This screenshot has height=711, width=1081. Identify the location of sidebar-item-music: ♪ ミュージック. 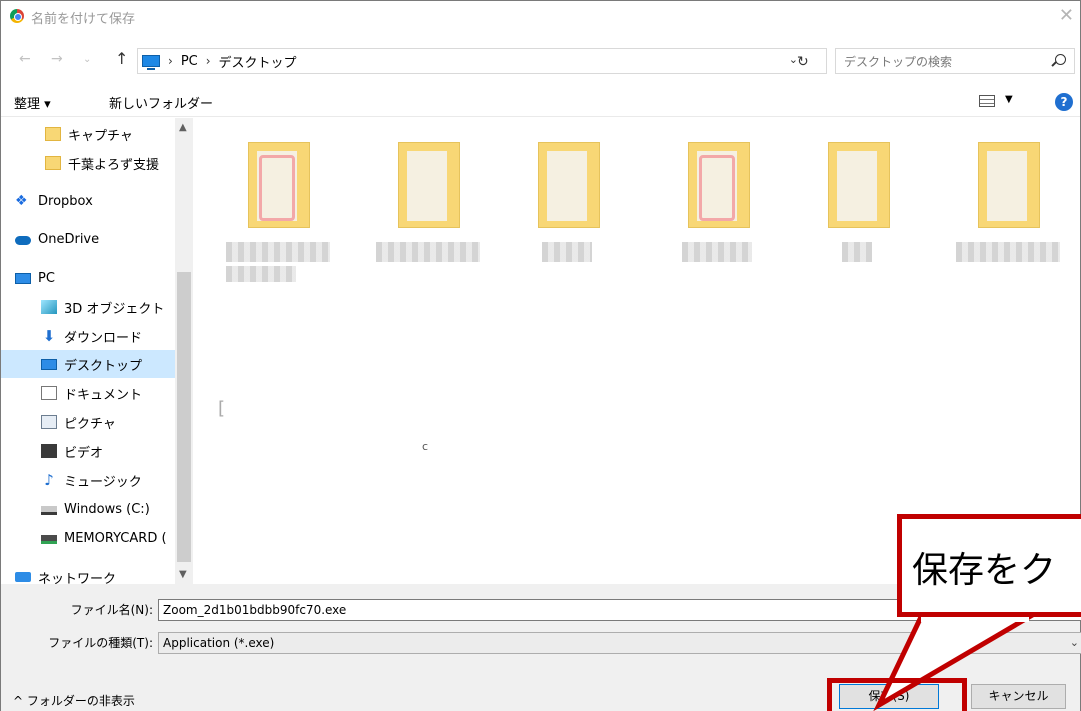
(88, 480).